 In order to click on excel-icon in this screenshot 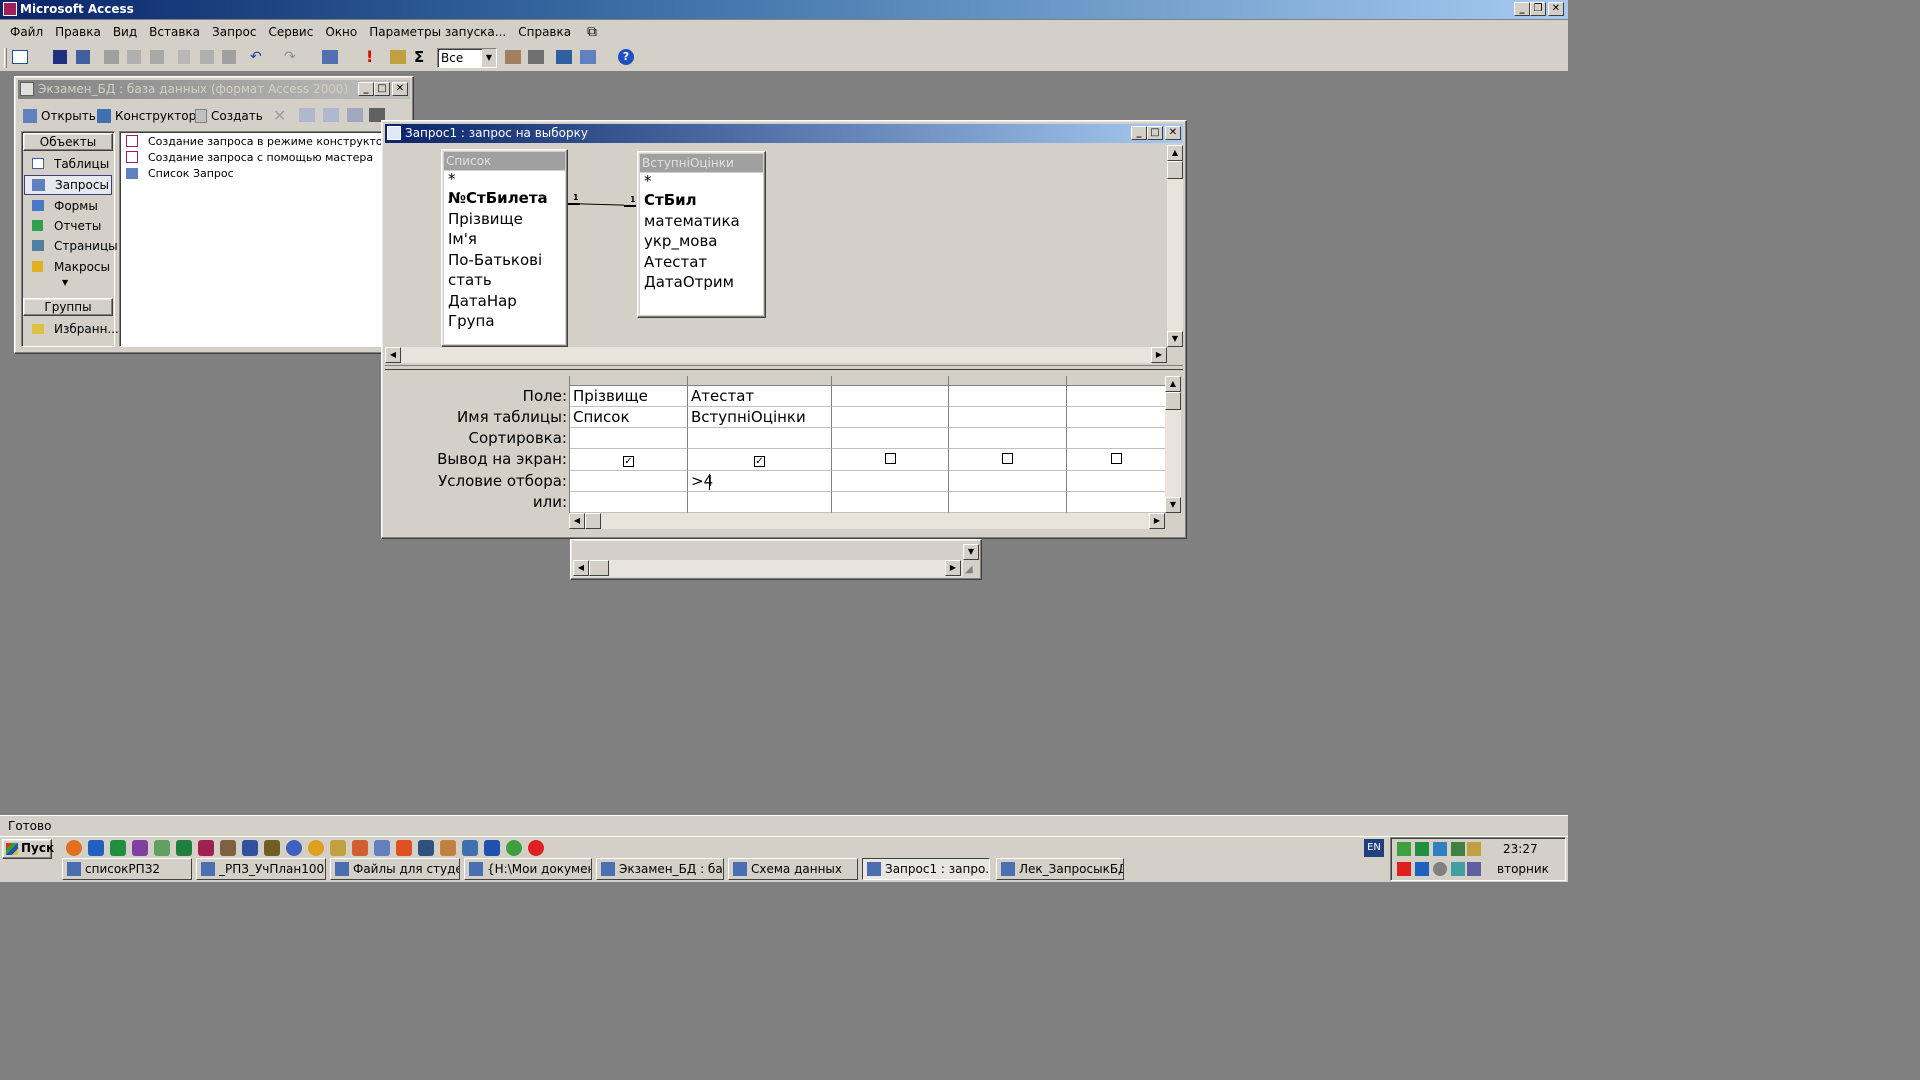, I will do `click(184, 848)`.